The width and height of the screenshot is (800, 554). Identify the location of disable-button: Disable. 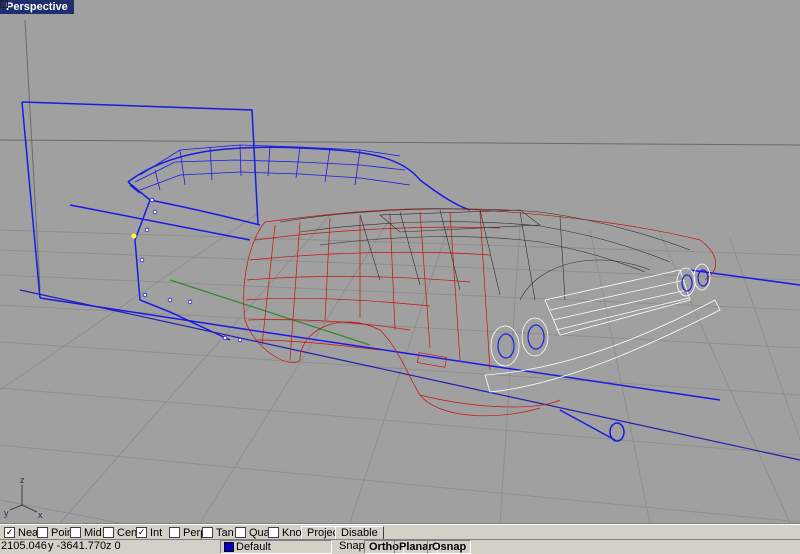
(359, 533).